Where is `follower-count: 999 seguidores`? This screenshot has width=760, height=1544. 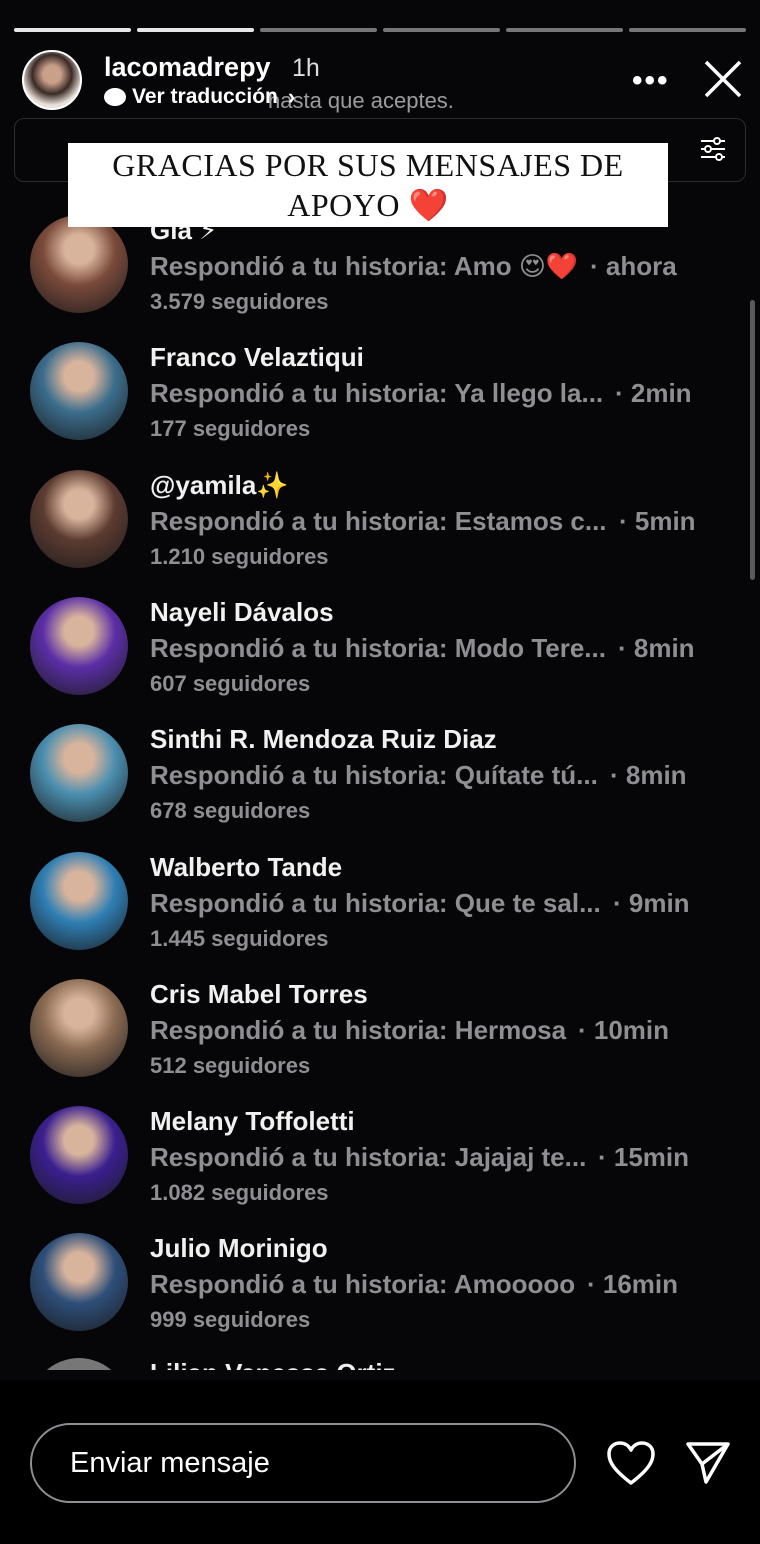 follower-count: 999 seguidores is located at coordinates (230, 1319).